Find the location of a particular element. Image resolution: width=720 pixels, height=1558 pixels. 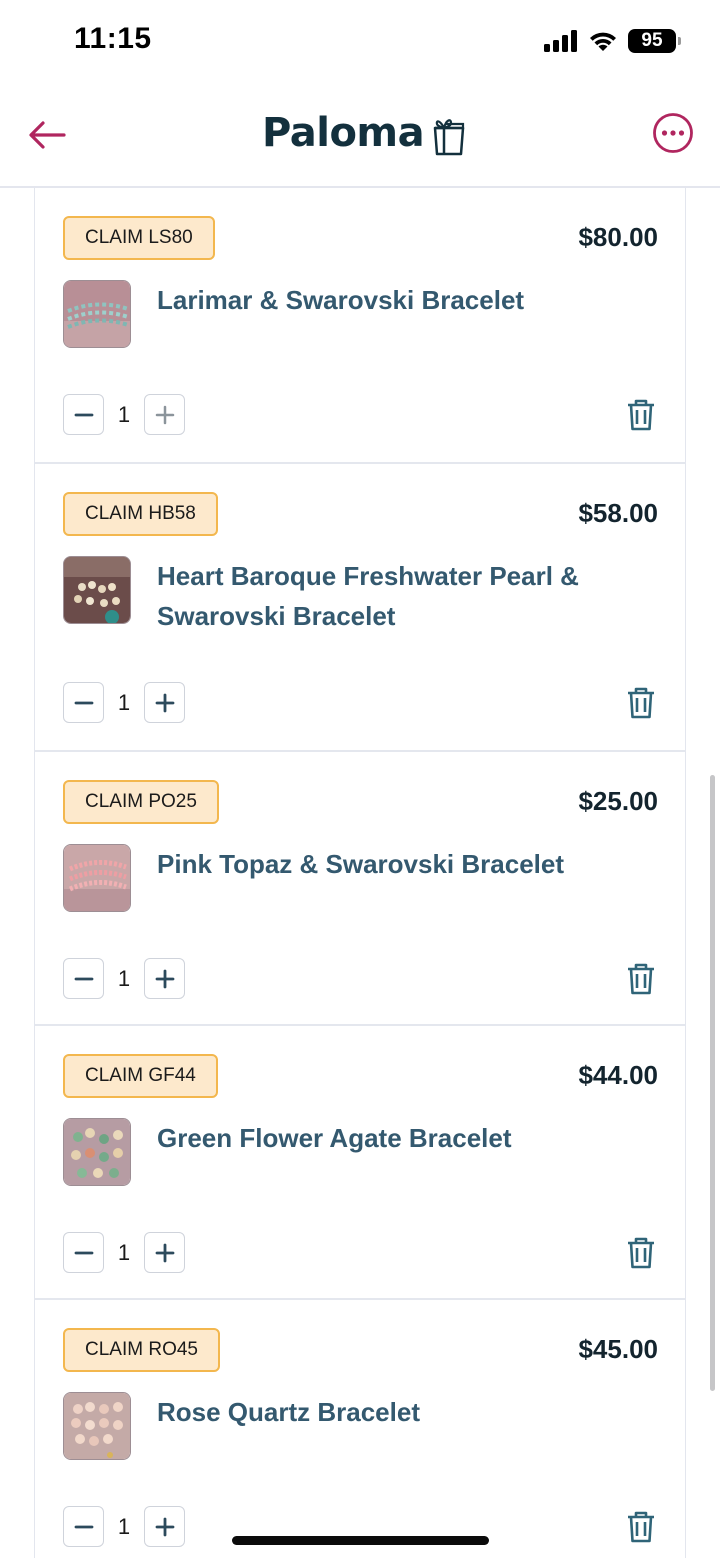

item-price: $58.00 is located at coordinates (618, 513).